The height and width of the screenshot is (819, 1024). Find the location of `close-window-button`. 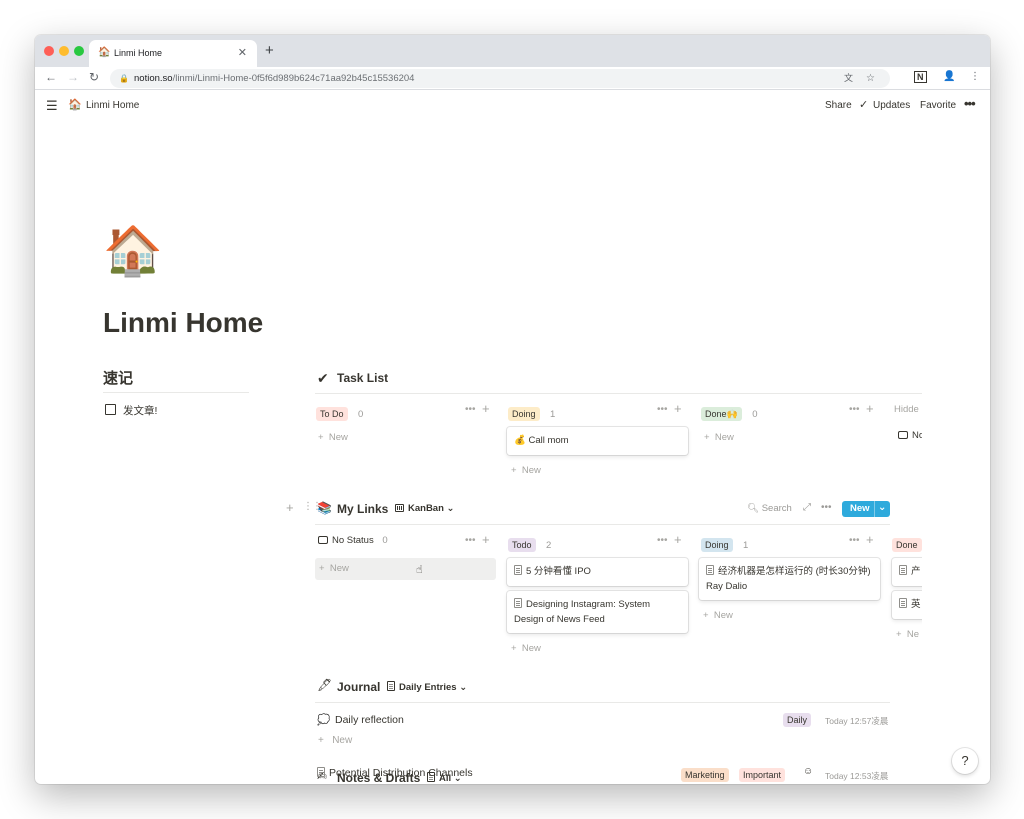

close-window-button is located at coordinates (49, 51).